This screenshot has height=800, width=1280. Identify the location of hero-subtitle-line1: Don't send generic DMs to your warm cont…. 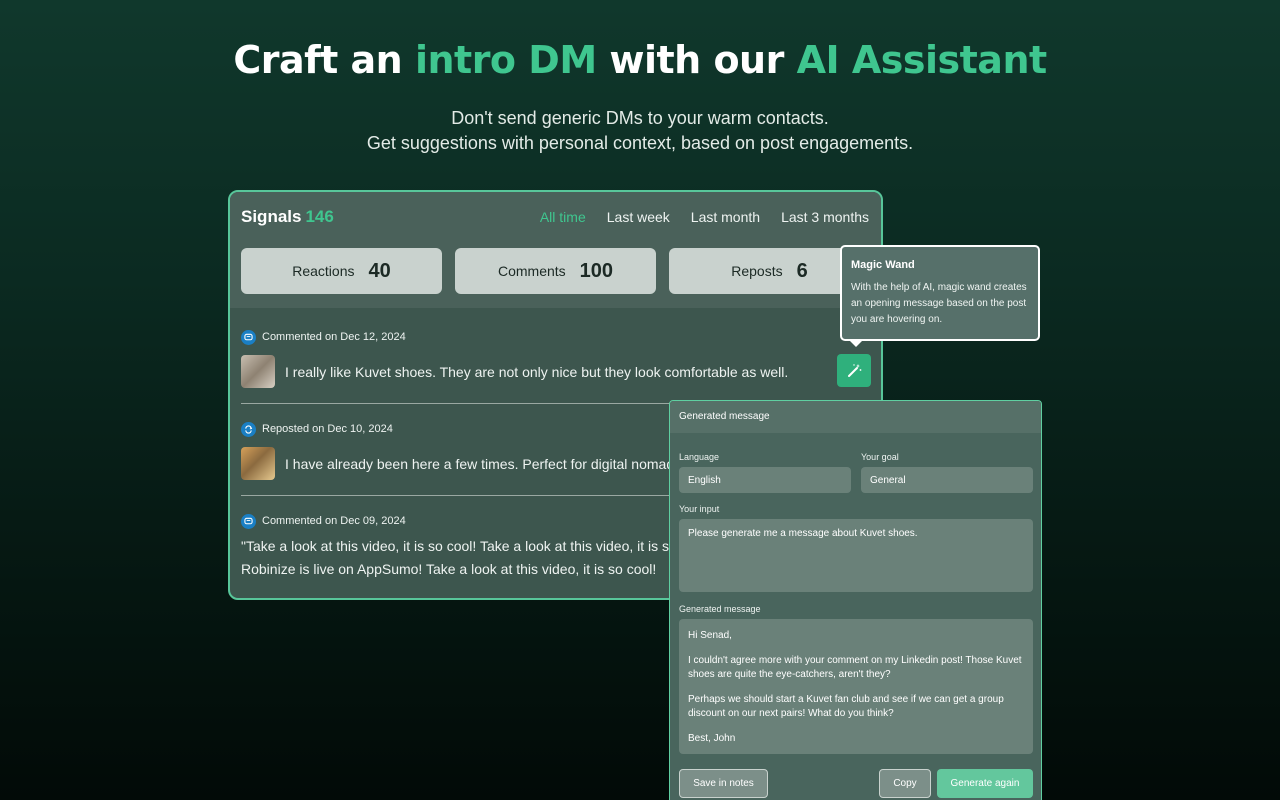
(640, 118).